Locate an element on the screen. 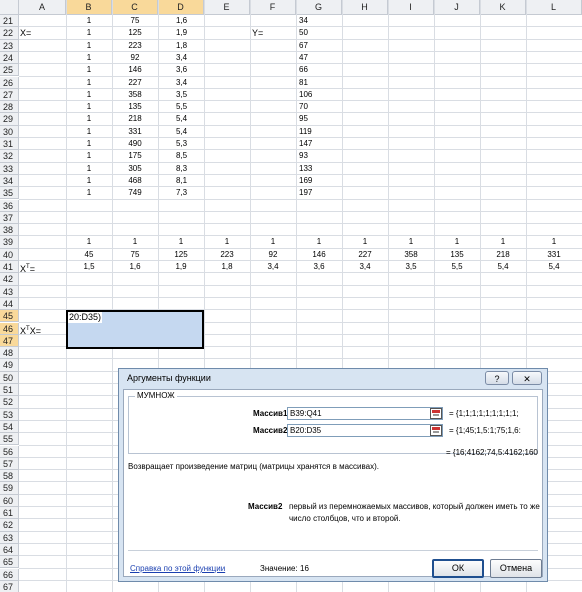  column-header-c: C is located at coordinates (135, 7).